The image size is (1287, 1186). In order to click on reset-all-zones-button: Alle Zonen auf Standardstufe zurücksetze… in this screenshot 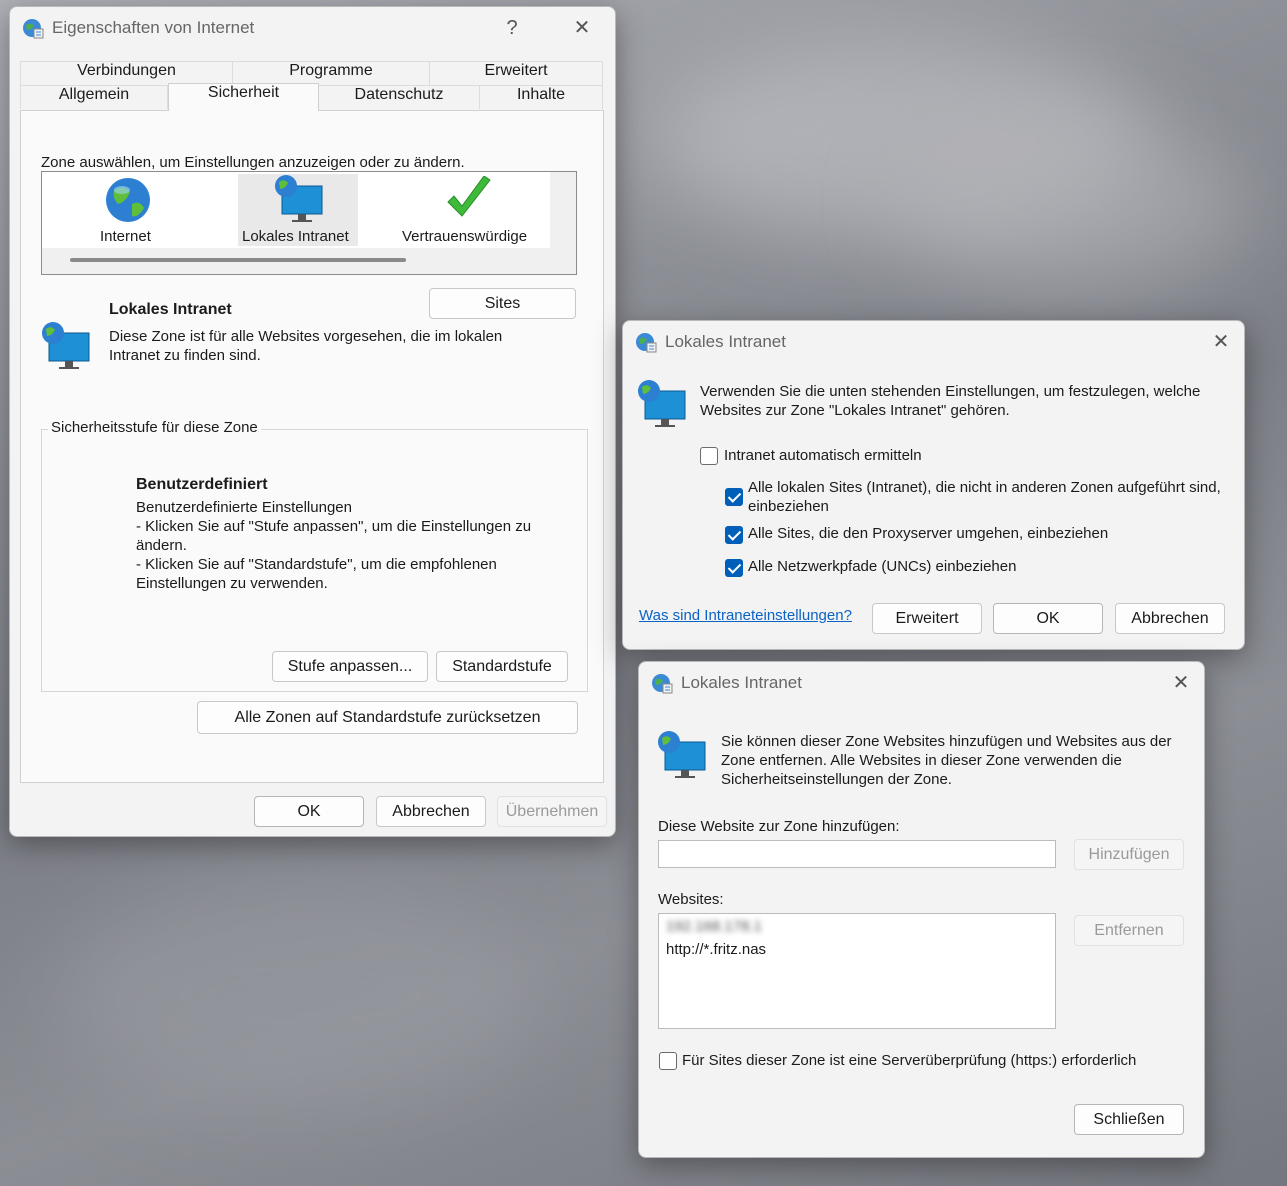, I will do `click(387, 717)`.